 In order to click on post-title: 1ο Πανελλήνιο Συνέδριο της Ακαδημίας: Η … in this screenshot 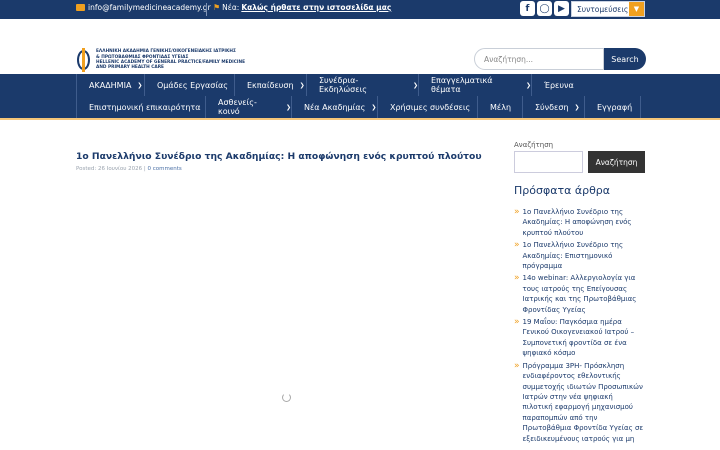, I will do `click(279, 156)`.